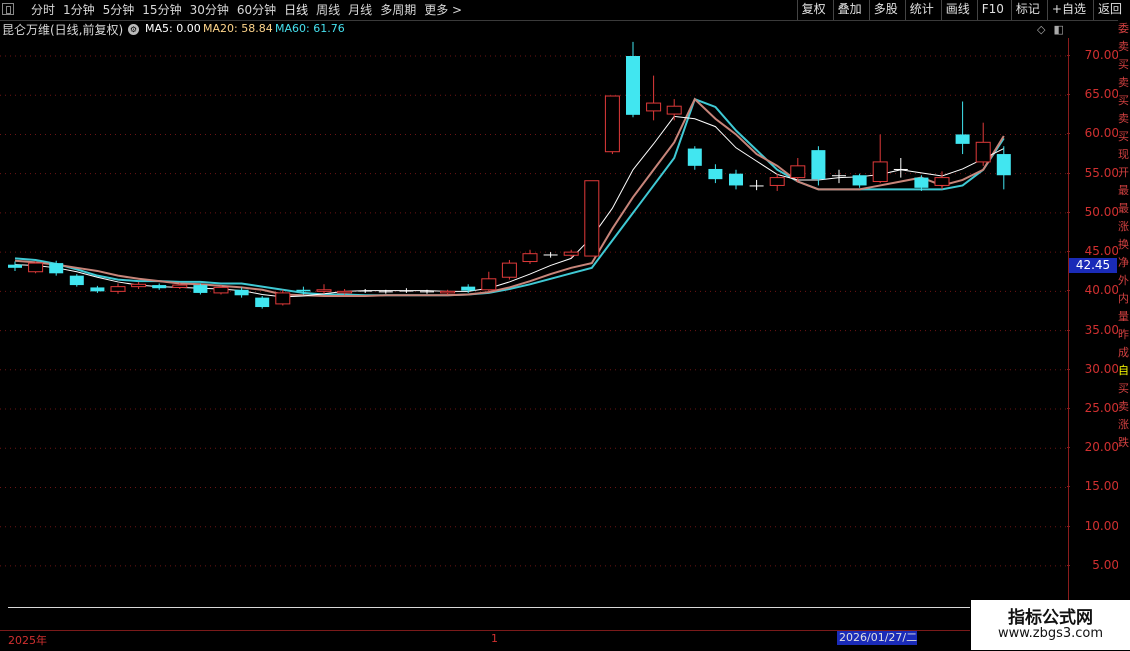  Describe the element at coordinates (1093, 369) in the screenshot. I see `axis-tick-8: 30.00` at that location.